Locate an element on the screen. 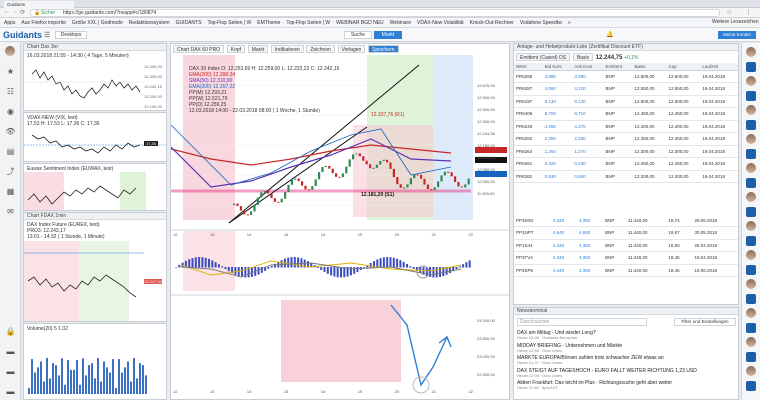  tab-kopf: Kopf is located at coordinates (236, 49).